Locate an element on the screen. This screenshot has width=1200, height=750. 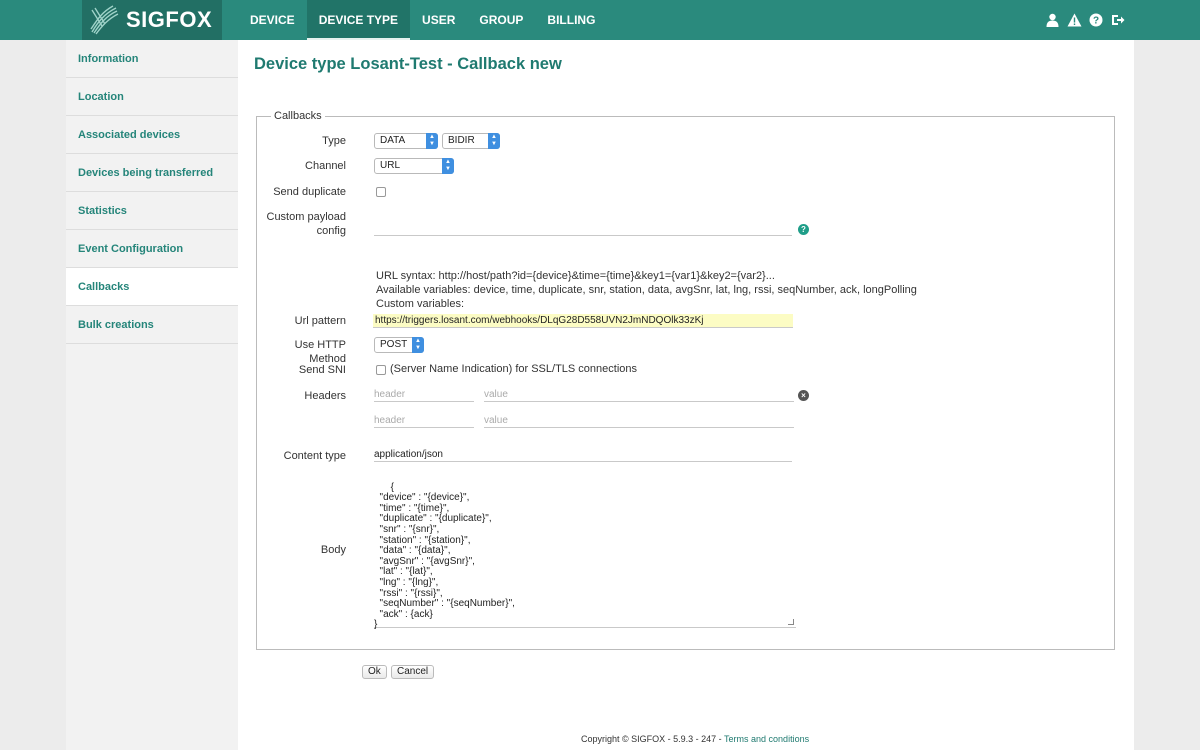
sidebar-item-callbacks: Callbacks is located at coordinates (152, 287).